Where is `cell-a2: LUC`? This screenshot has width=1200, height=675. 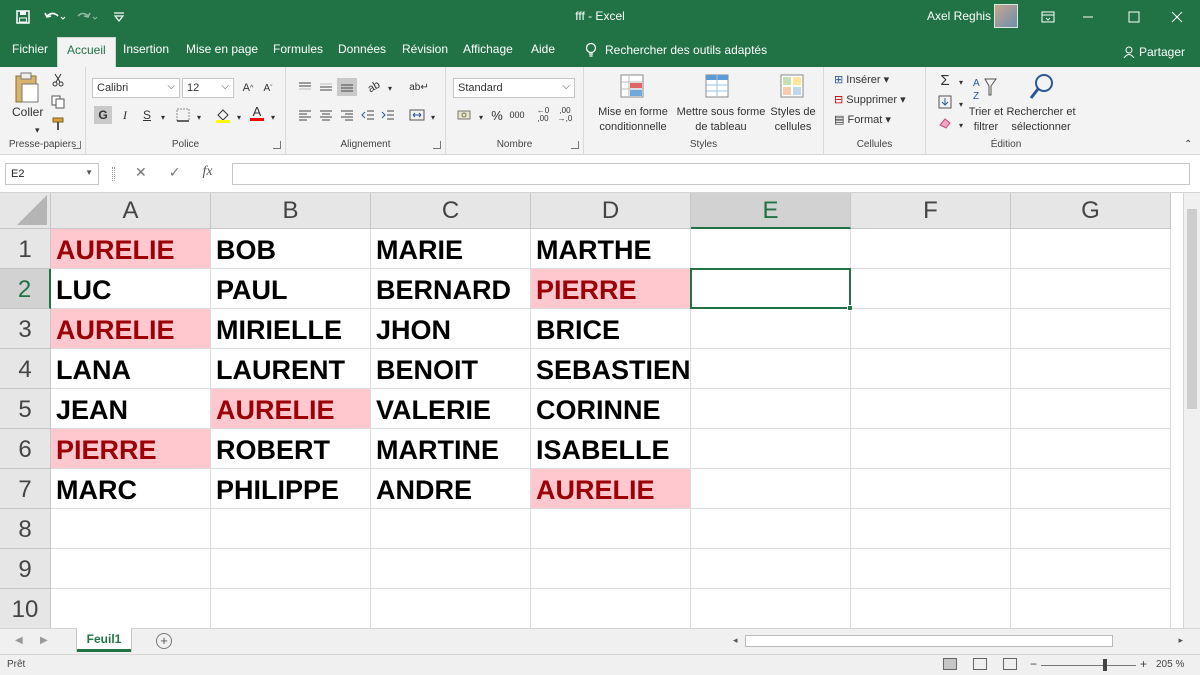 cell-a2: LUC is located at coordinates (131, 289).